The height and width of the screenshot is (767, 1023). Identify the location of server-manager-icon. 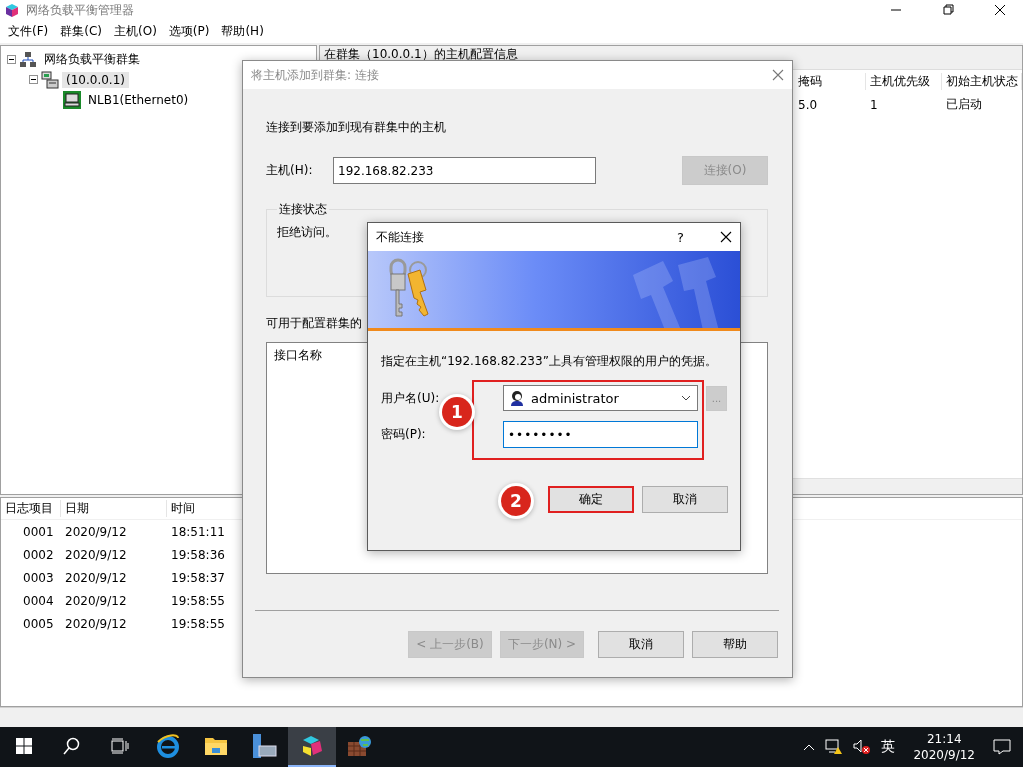
(264, 746).